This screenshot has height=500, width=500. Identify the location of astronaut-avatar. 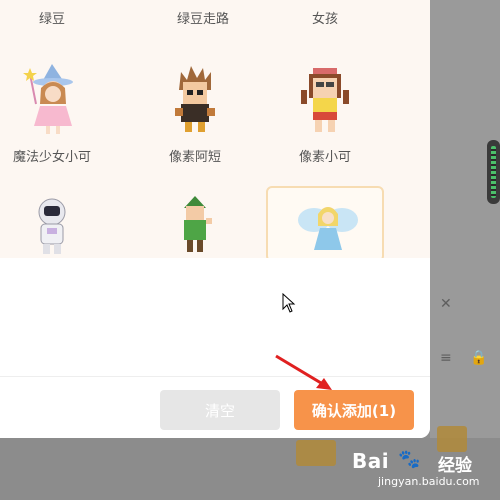
(52, 226).